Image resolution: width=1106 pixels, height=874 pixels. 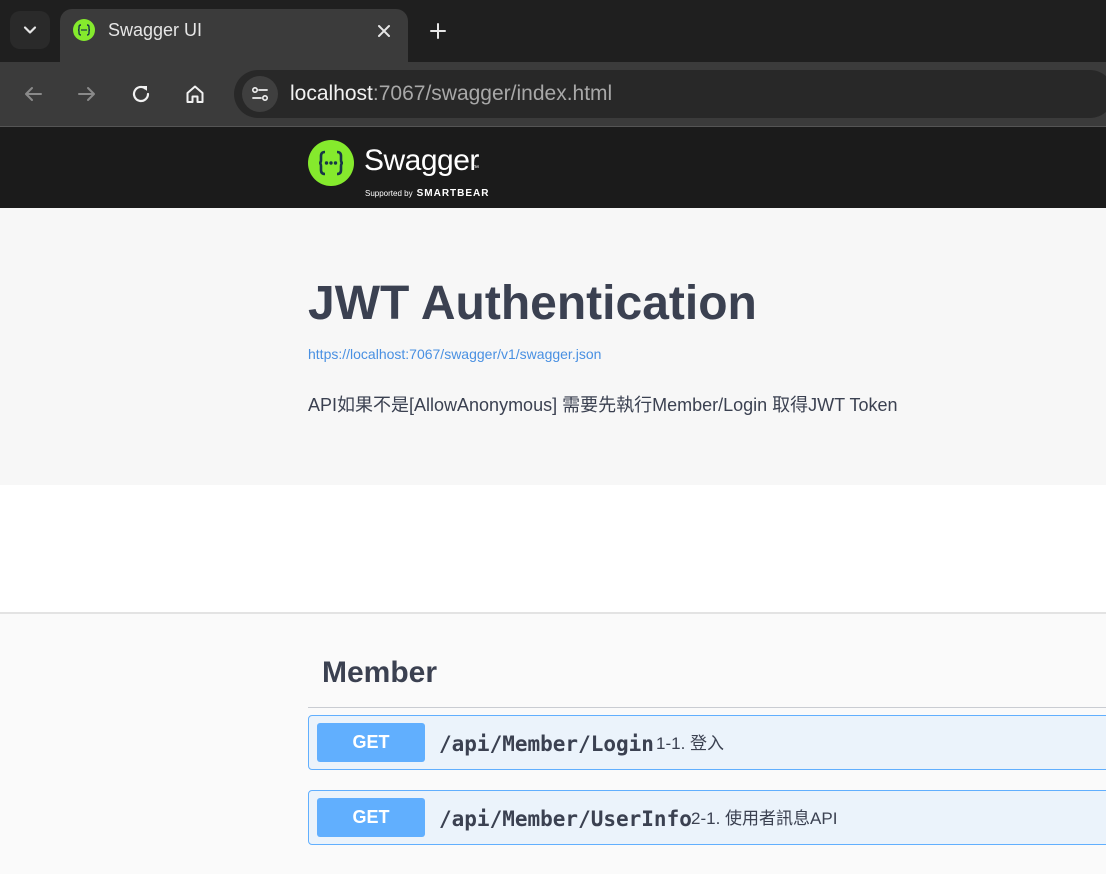 I want to click on operation-get-userinfo: GET /api/Member/UserInfo 2-1. 使用者訊息API, so click(x=707, y=817).